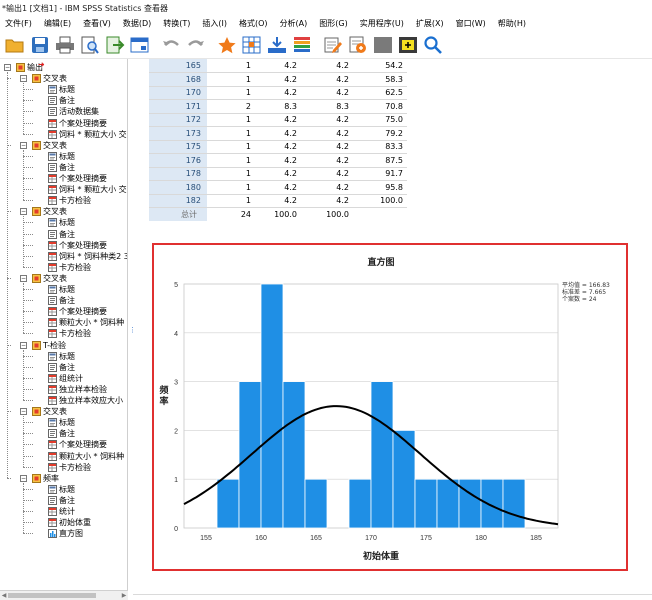 This screenshot has width=652, height=600. Describe the element at coordinates (98, 23) in the screenshot. I see `menu-view: 查看(V)` at that location.